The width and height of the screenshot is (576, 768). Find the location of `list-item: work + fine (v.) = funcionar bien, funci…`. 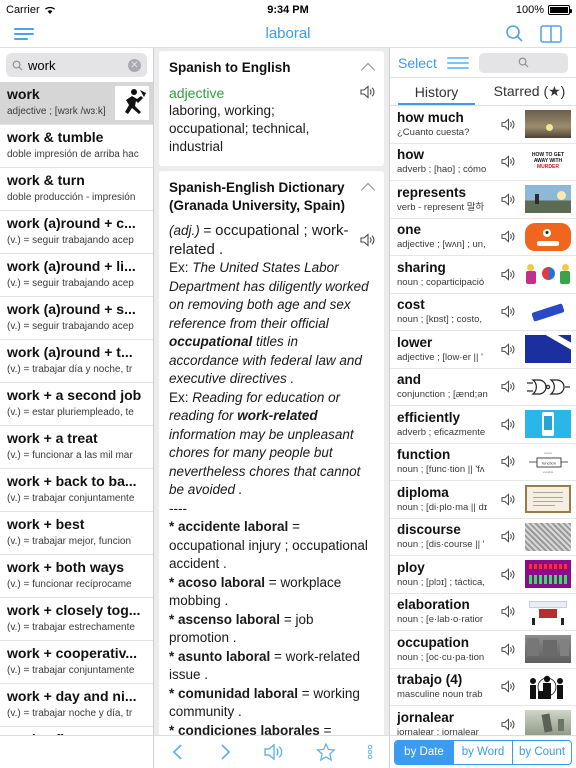

list-item: work + fine (v.) = funcionar bien, funci… is located at coordinates (76, 731).